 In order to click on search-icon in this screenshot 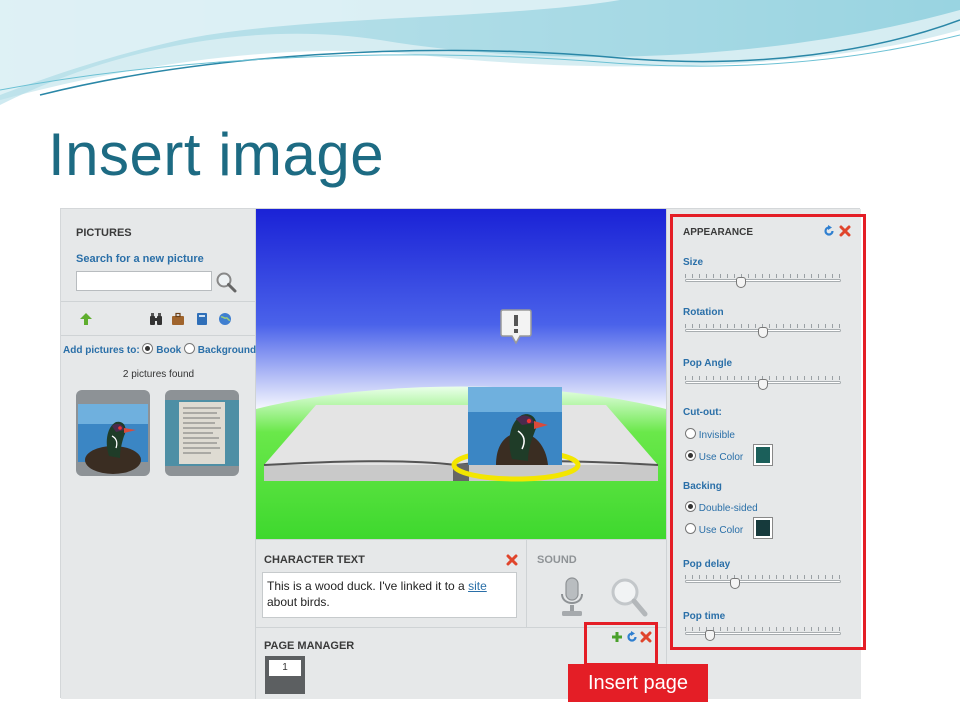, I will do `click(226, 282)`.